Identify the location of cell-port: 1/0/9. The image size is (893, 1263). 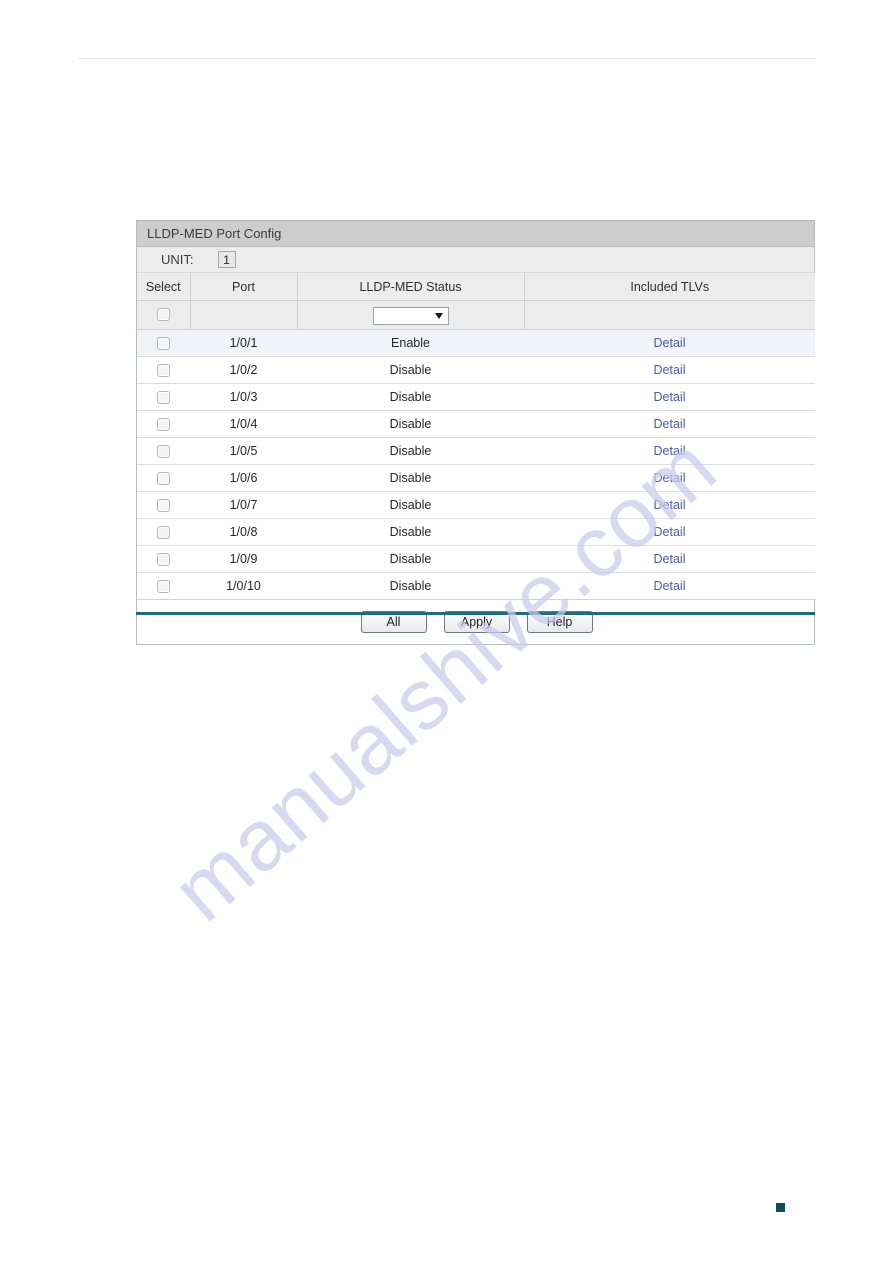
(243, 559).